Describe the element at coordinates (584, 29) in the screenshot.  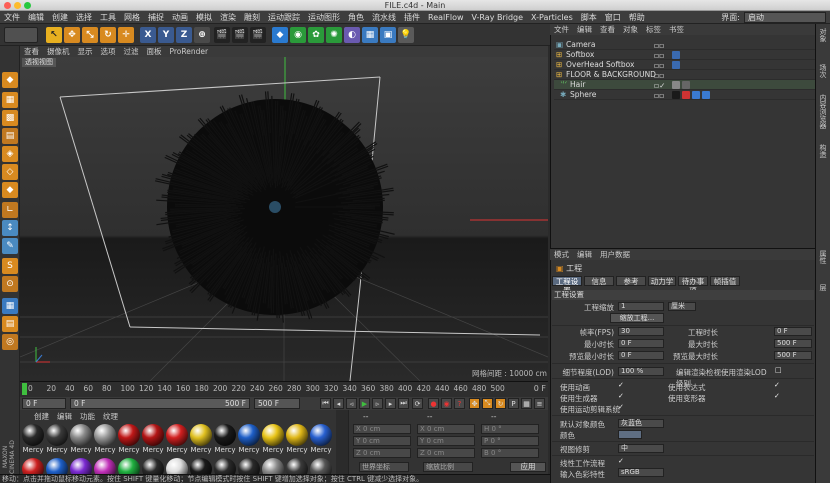
I see `om-menu-edit: 编辑` at that location.